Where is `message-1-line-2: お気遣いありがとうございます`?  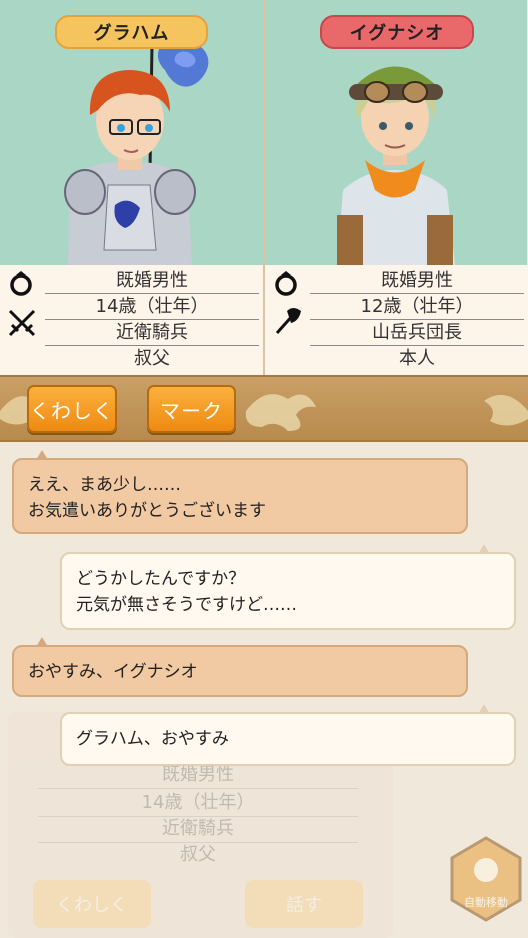
message-1-line-2: お気遣いありがとうございます is located at coordinates (147, 511).